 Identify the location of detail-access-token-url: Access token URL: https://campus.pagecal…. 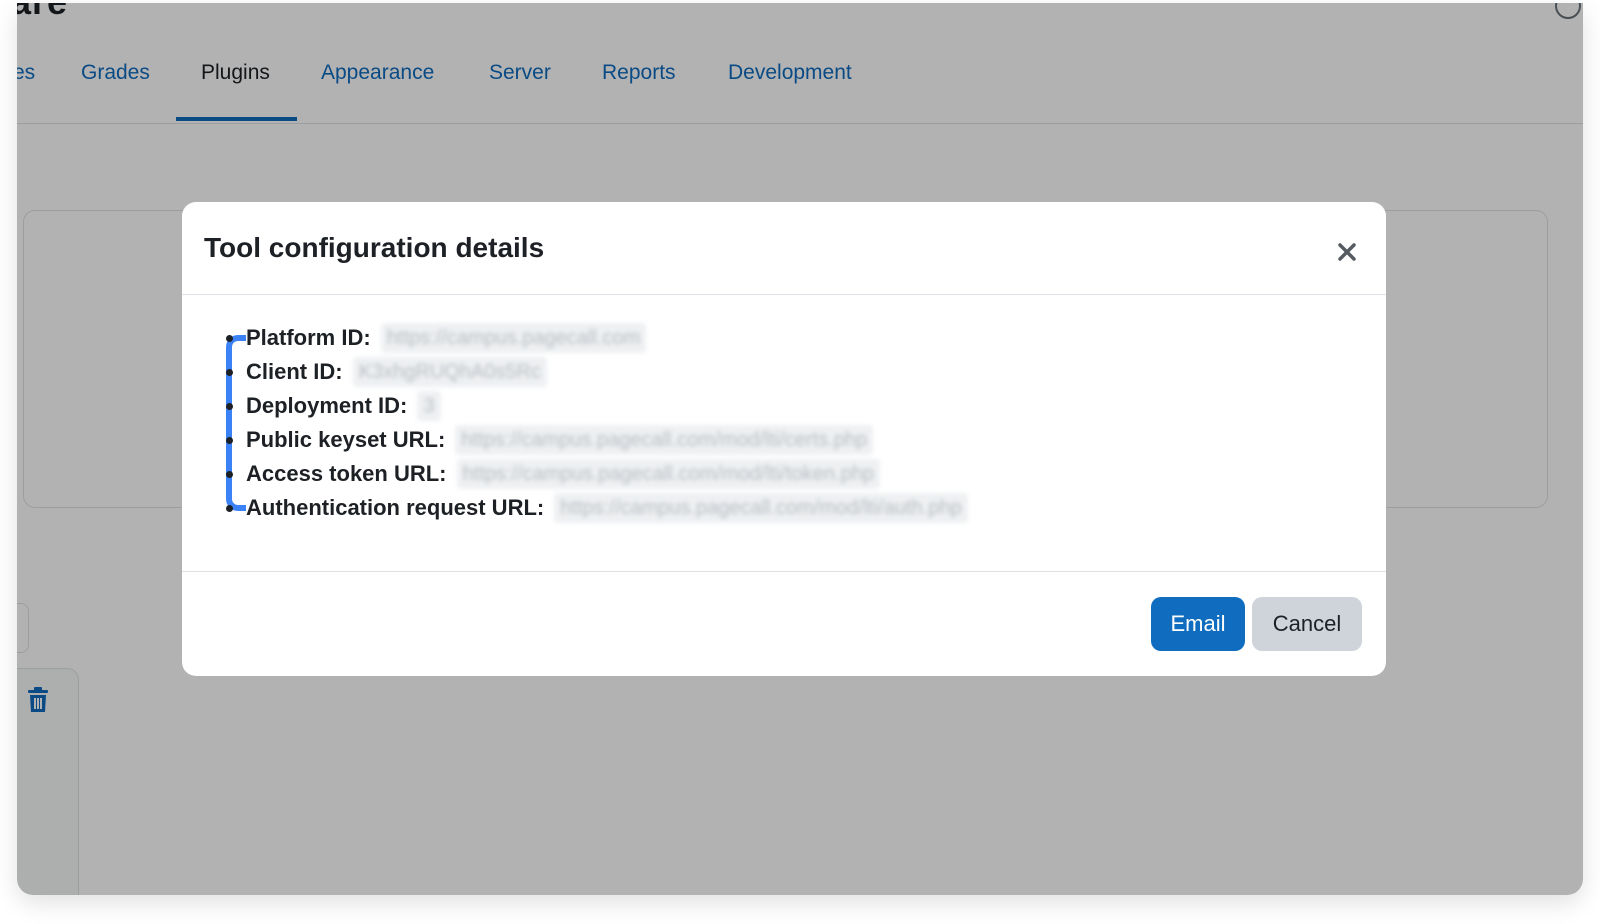
(597, 474).